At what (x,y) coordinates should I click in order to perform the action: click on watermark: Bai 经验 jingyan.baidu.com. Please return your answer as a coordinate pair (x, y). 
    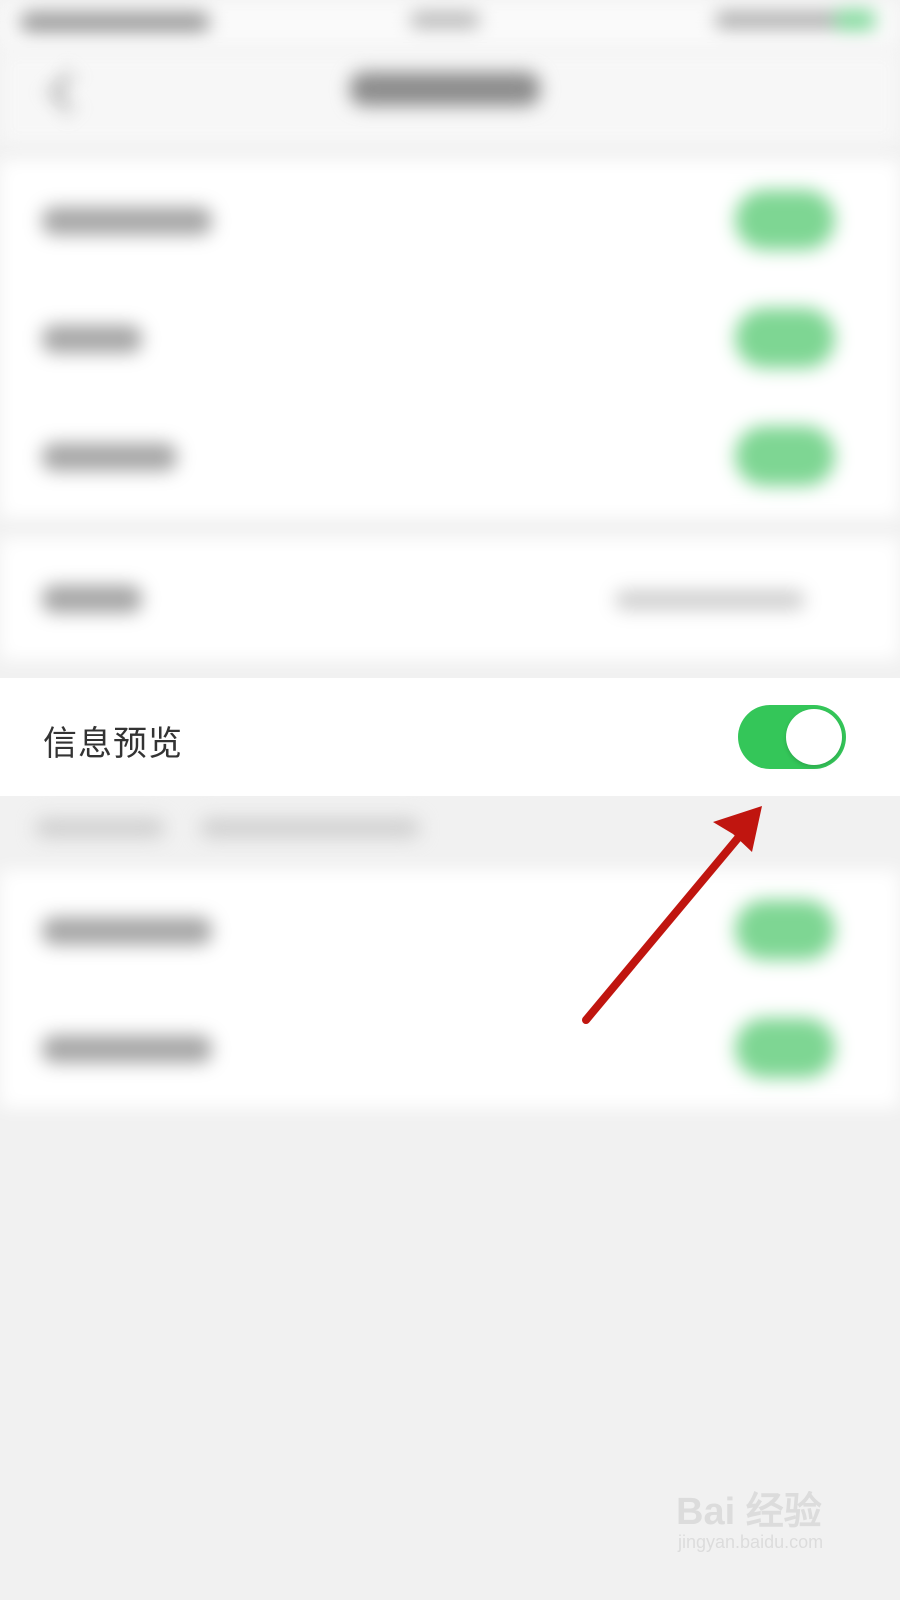
    Looking at the image, I should click on (776, 1525).